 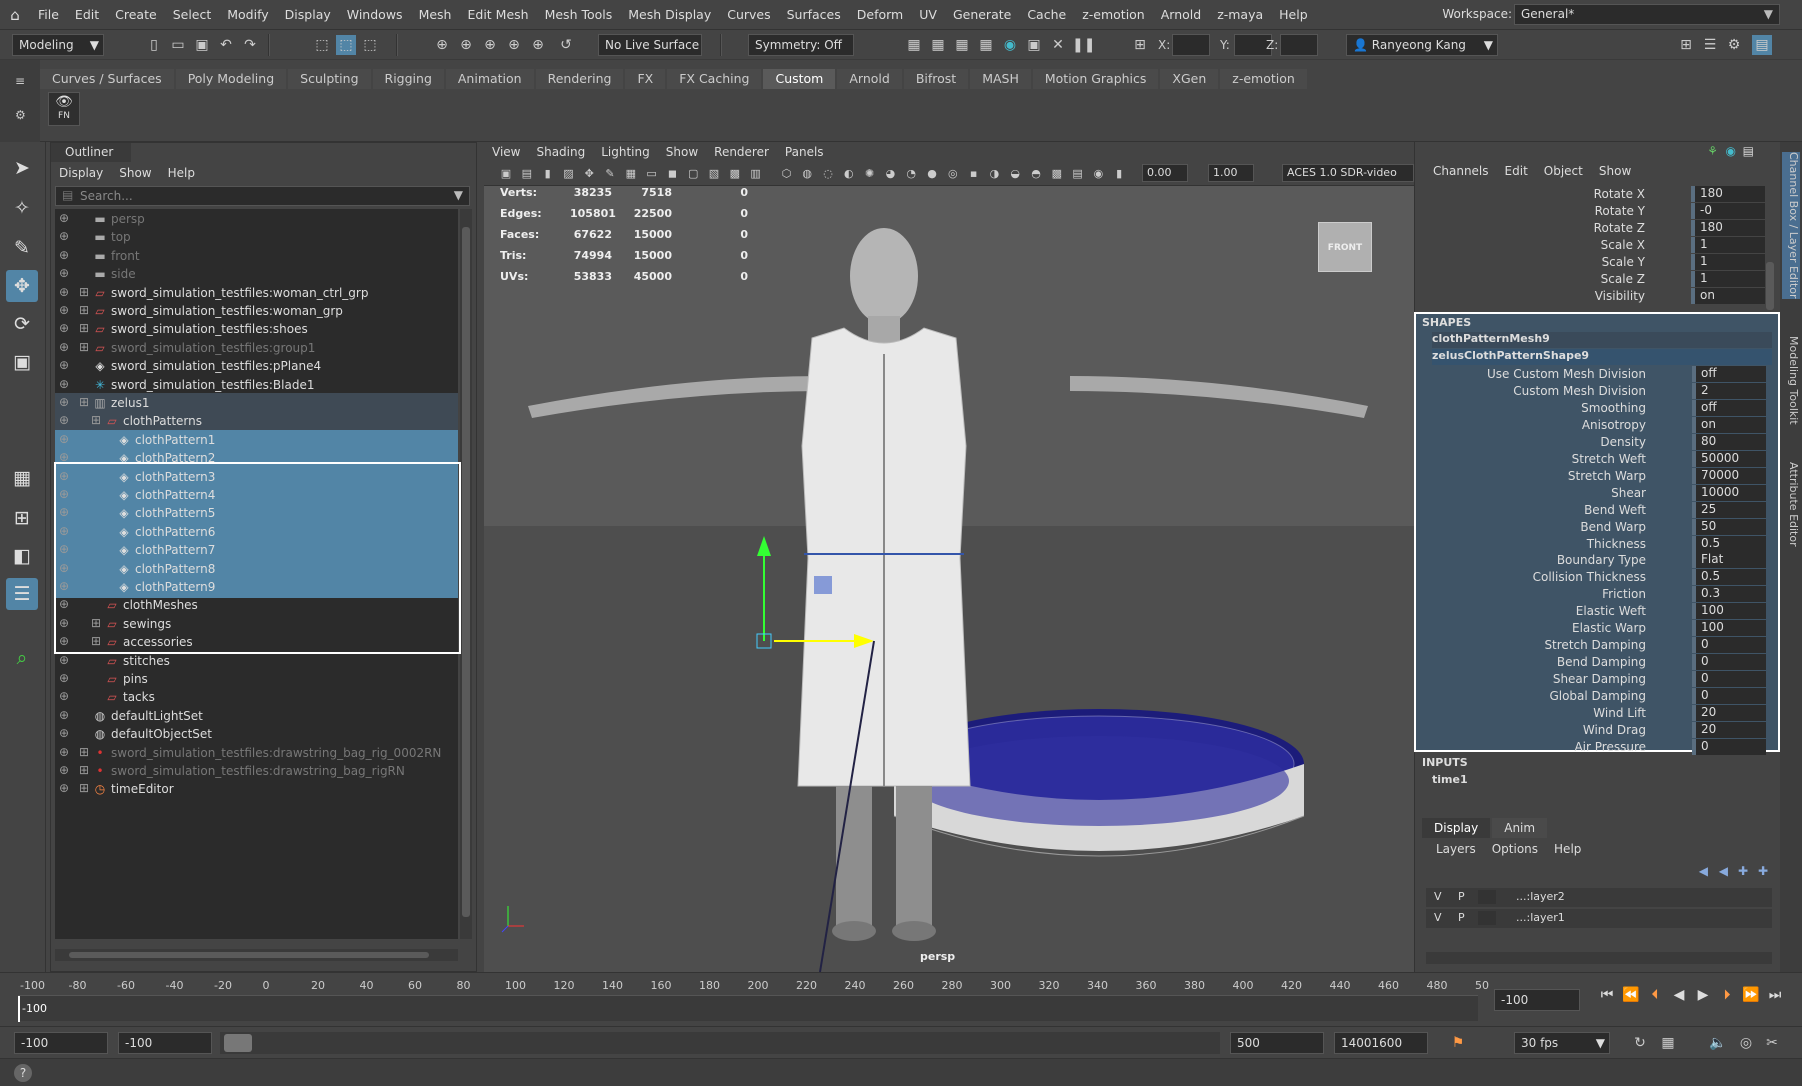 What do you see at coordinates (308, 14) in the screenshot?
I see `menu-display: Display` at bounding box center [308, 14].